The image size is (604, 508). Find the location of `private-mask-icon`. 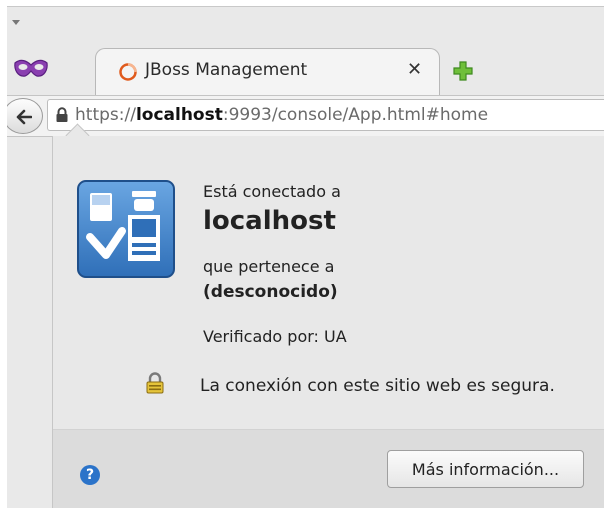

private-mask-icon is located at coordinates (31, 68).